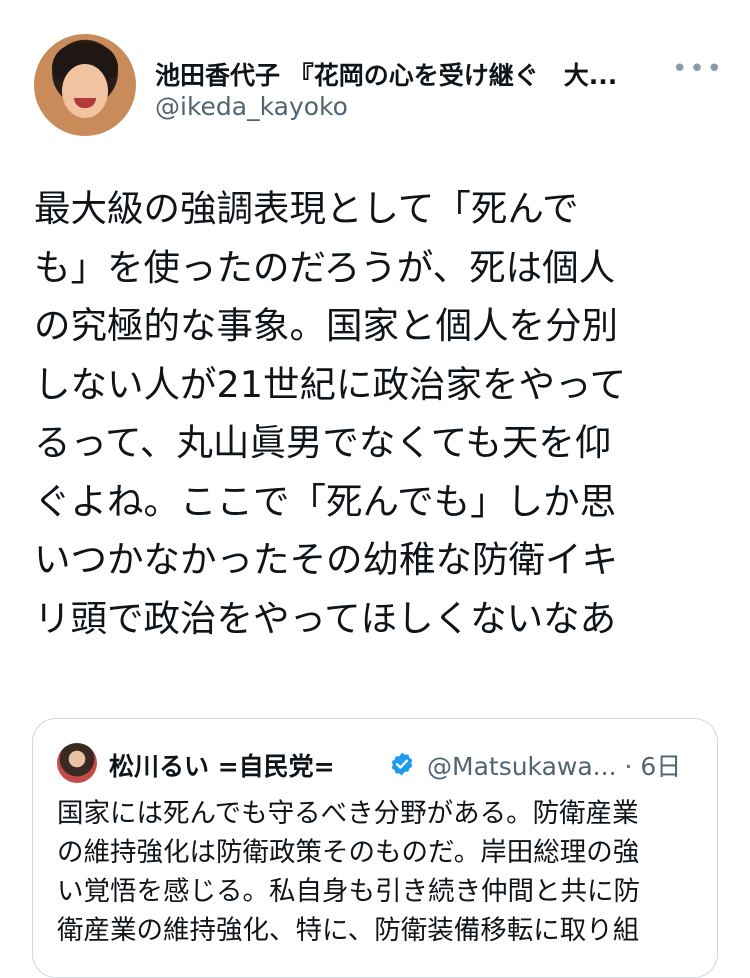 The image size is (750, 978). What do you see at coordinates (306, 208) in the screenshot?
I see `tweet-line: 最大級の強調表現として「死んで` at bounding box center [306, 208].